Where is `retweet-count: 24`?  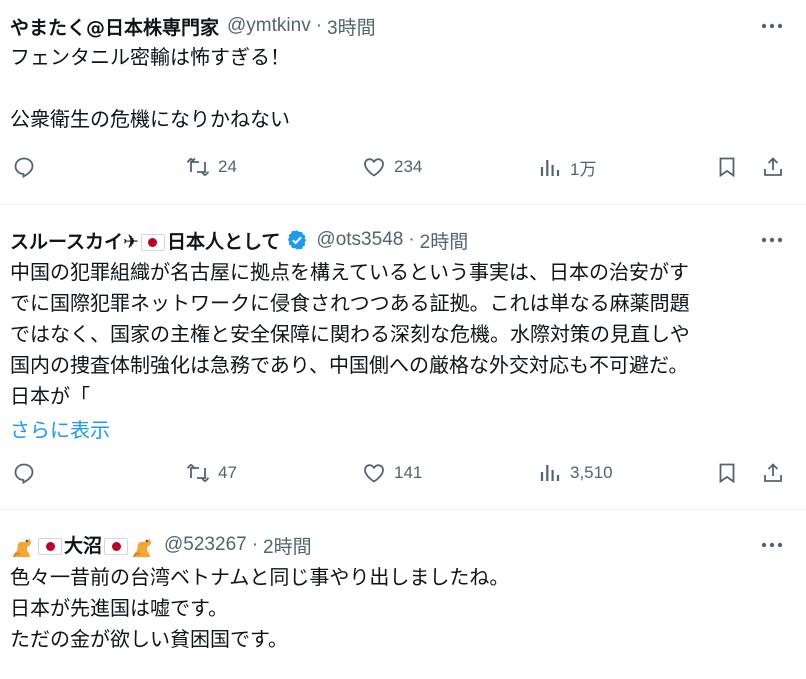 retweet-count: 24 is located at coordinates (227, 166).